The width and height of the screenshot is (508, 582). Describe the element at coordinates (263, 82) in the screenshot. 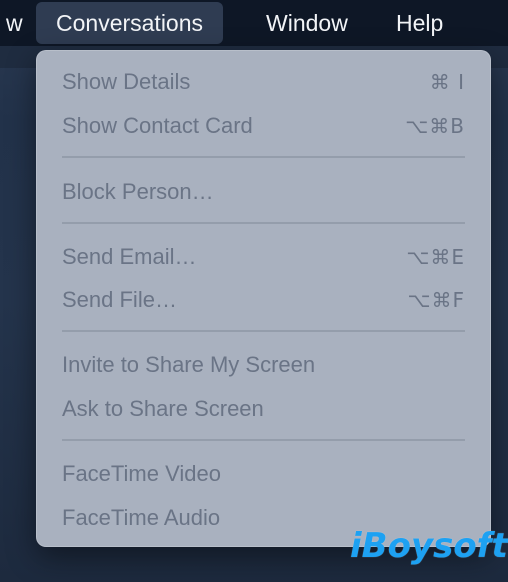

I see `menu-item-show-details: Show Details ⌘ I` at that location.